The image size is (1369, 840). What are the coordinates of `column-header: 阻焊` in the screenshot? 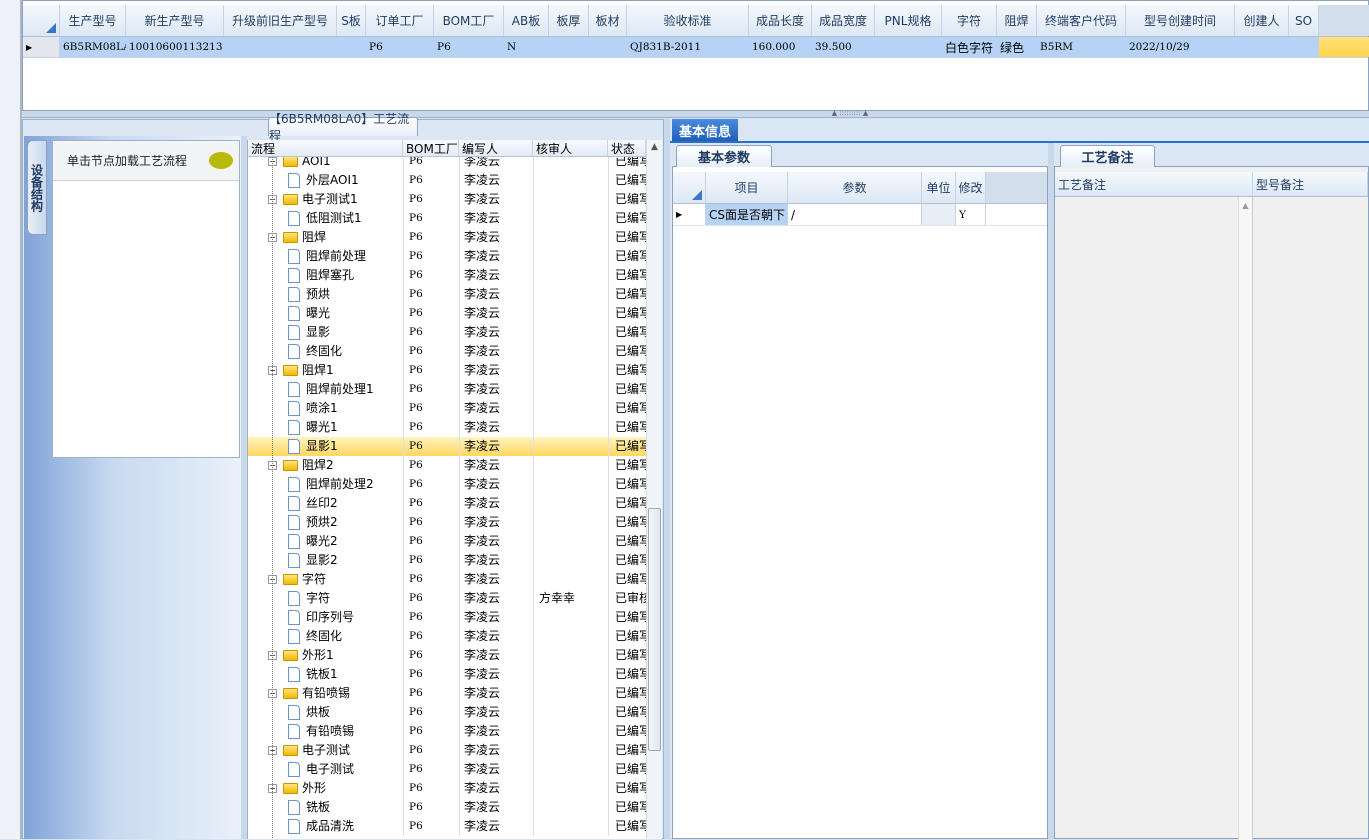 It's located at (1017, 20).